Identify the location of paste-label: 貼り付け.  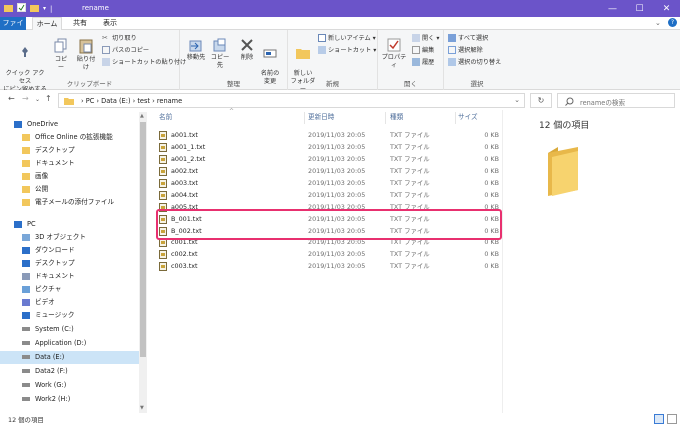
(86, 63).